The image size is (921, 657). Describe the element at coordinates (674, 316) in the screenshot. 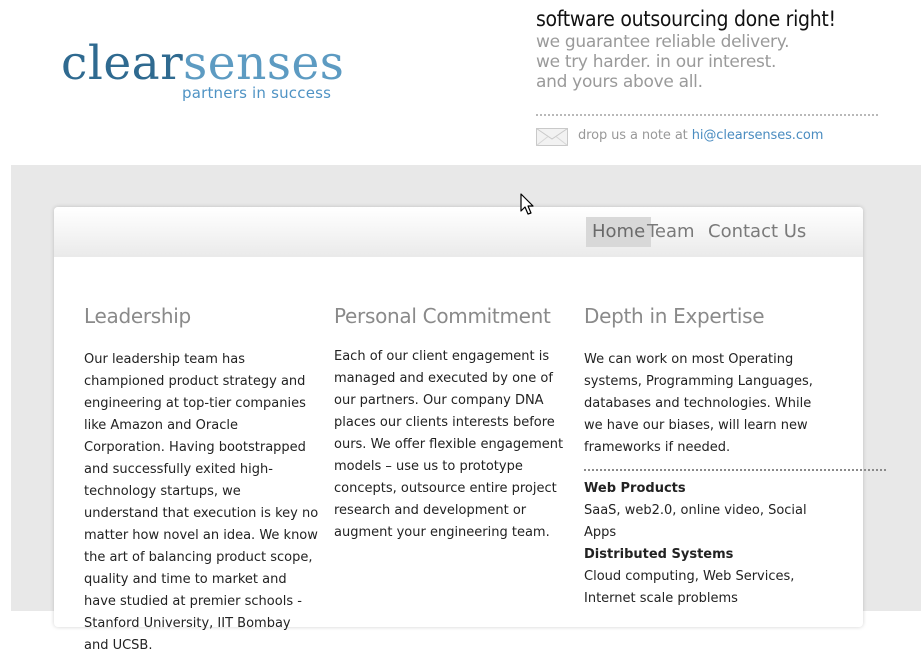

I see `column-title: Depth in Expertise` at that location.